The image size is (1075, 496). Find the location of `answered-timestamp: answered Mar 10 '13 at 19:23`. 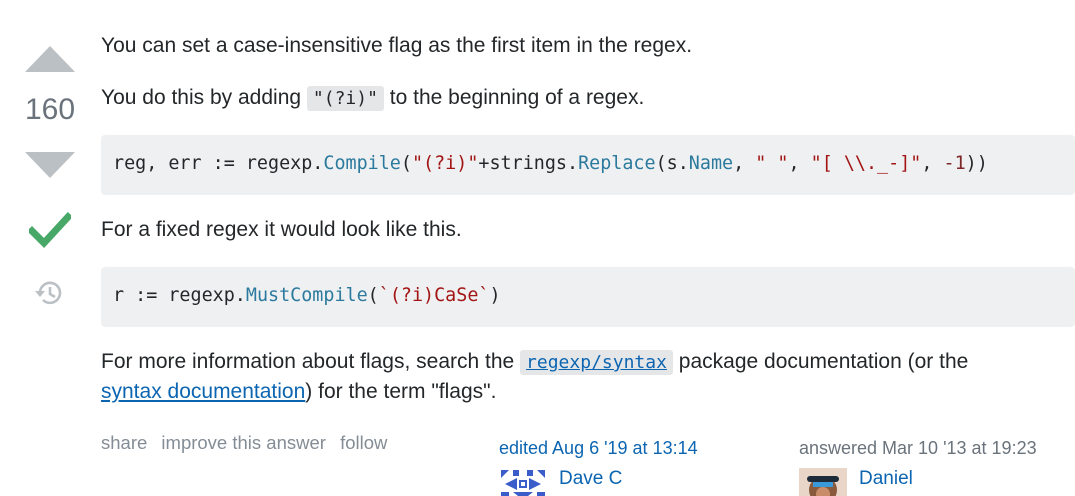

answered-timestamp: answered Mar 10 '13 at 19:23 is located at coordinates (918, 448).